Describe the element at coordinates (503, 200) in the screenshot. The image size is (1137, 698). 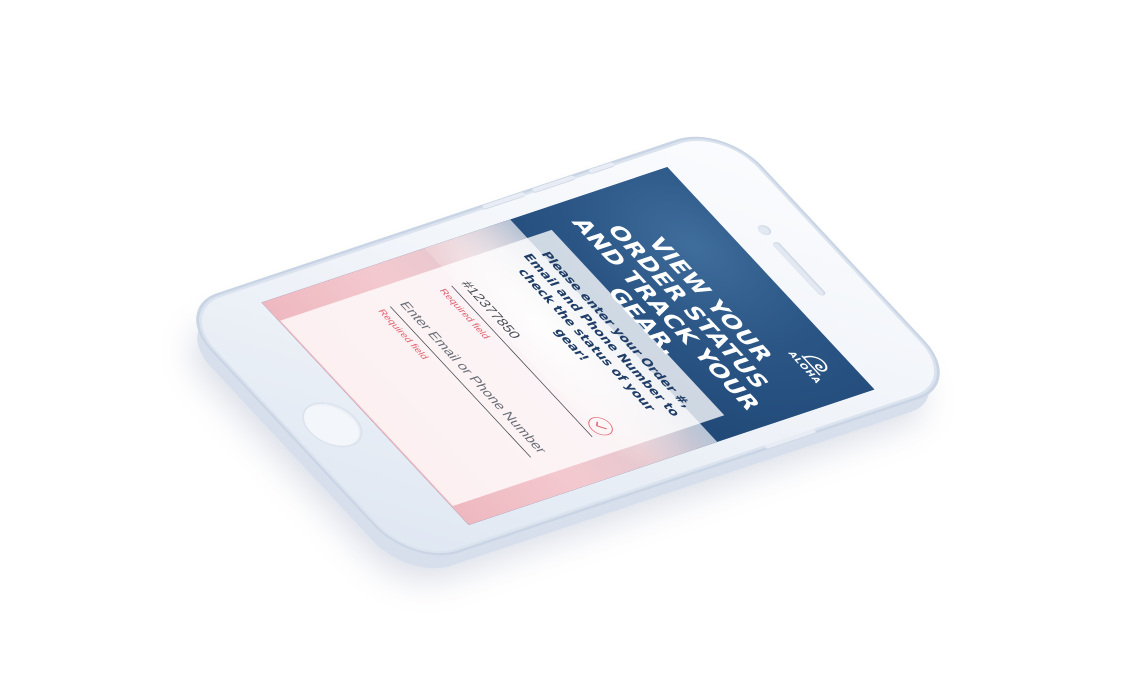
I see `volume-down-button` at that location.